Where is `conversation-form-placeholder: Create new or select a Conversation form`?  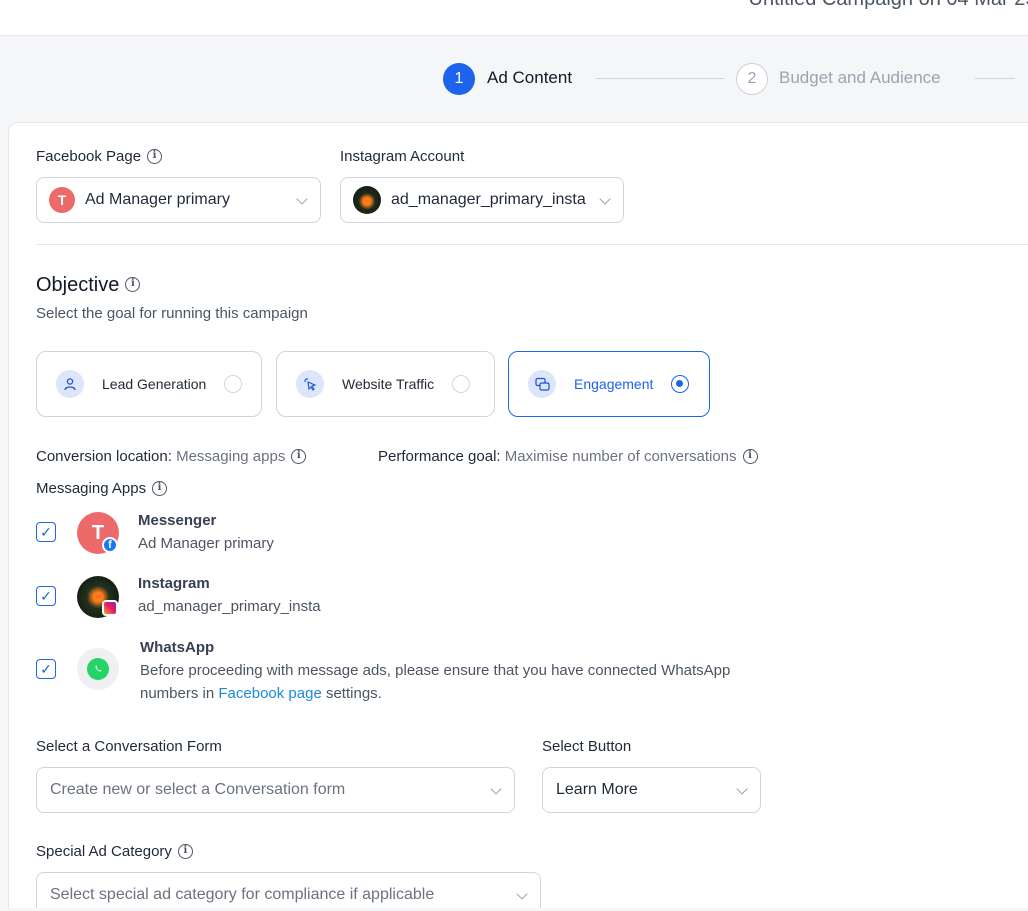 conversation-form-placeholder: Create new or select a Conversation form is located at coordinates (198, 789).